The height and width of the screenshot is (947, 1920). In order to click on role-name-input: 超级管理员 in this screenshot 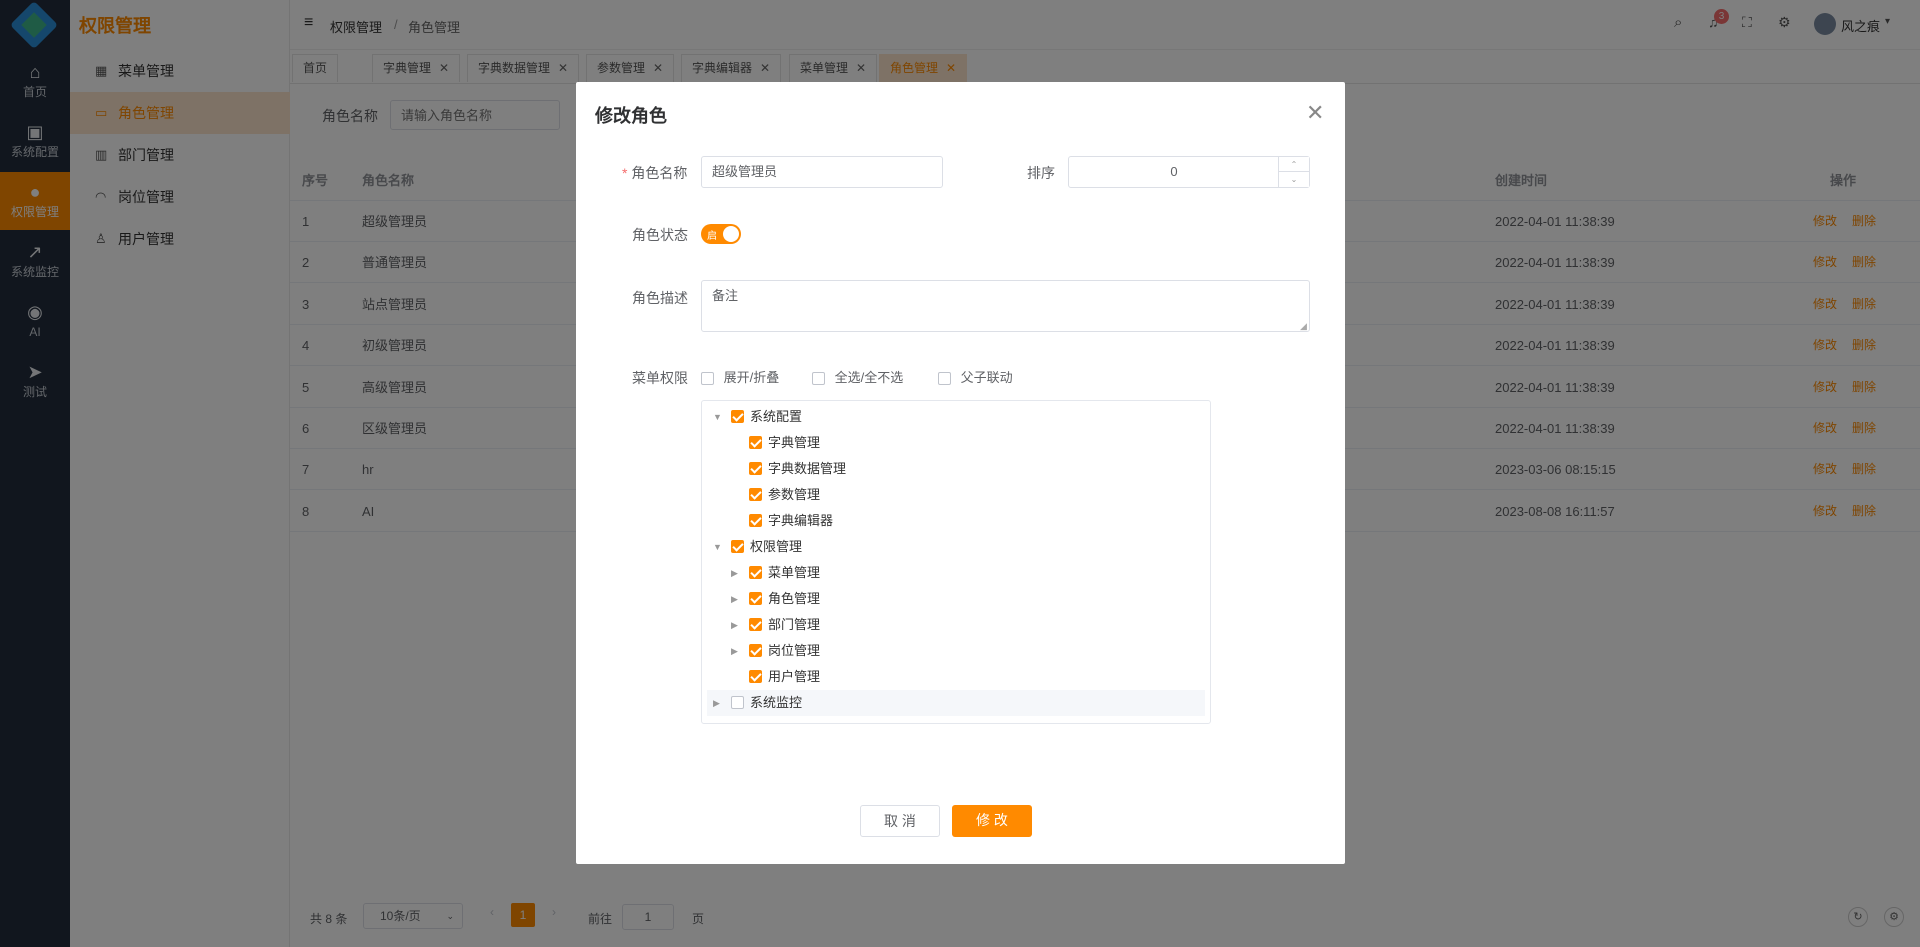, I will do `click(822, 172)`.